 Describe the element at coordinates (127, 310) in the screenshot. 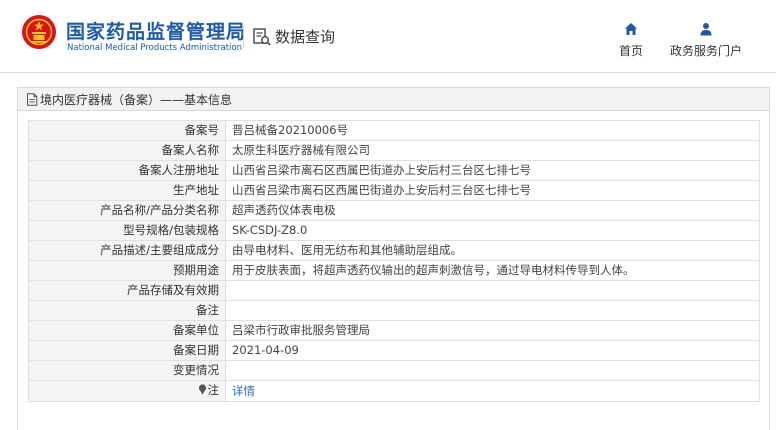

I see `field-label: 备注` at that location.